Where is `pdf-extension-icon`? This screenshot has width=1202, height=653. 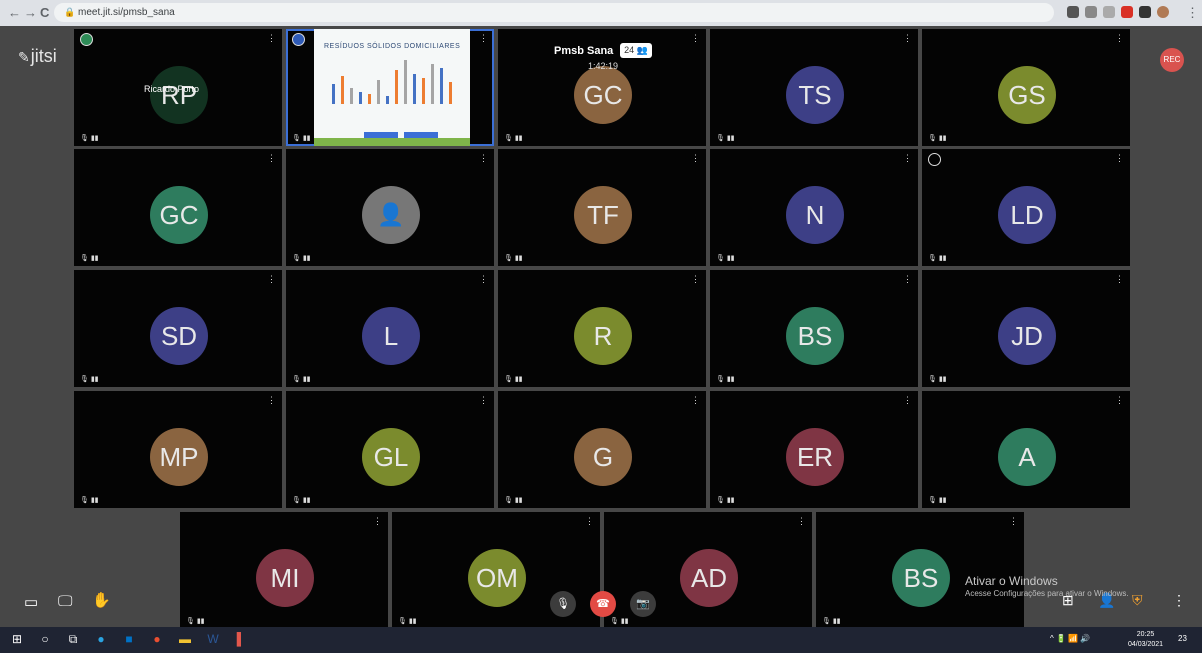 pdf-extension-icon is located at coordinates (1127, 12).